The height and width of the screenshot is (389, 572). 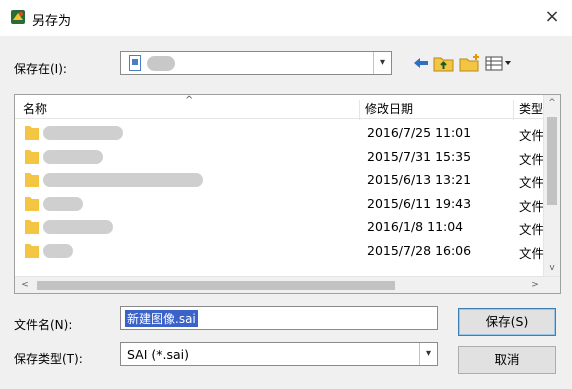 What do you see at coordinates (286, 18) in the screenshot?
I see `title-bar: 另存为 ×` at bounding box center [286, 18].